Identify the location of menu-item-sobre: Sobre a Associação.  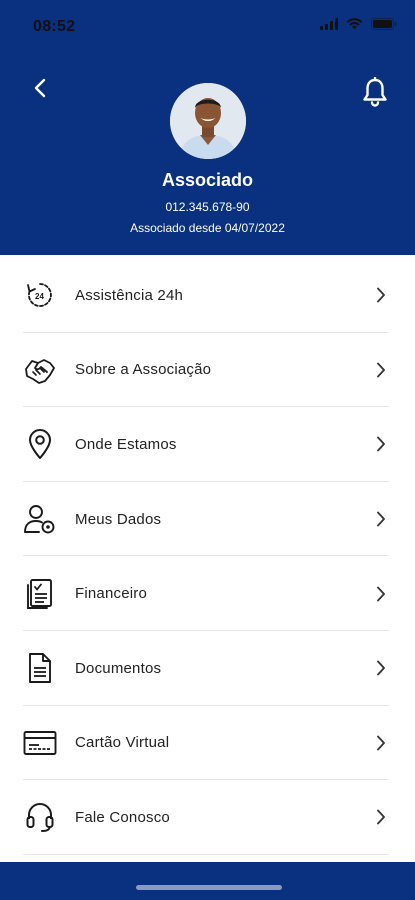
(207, 370).